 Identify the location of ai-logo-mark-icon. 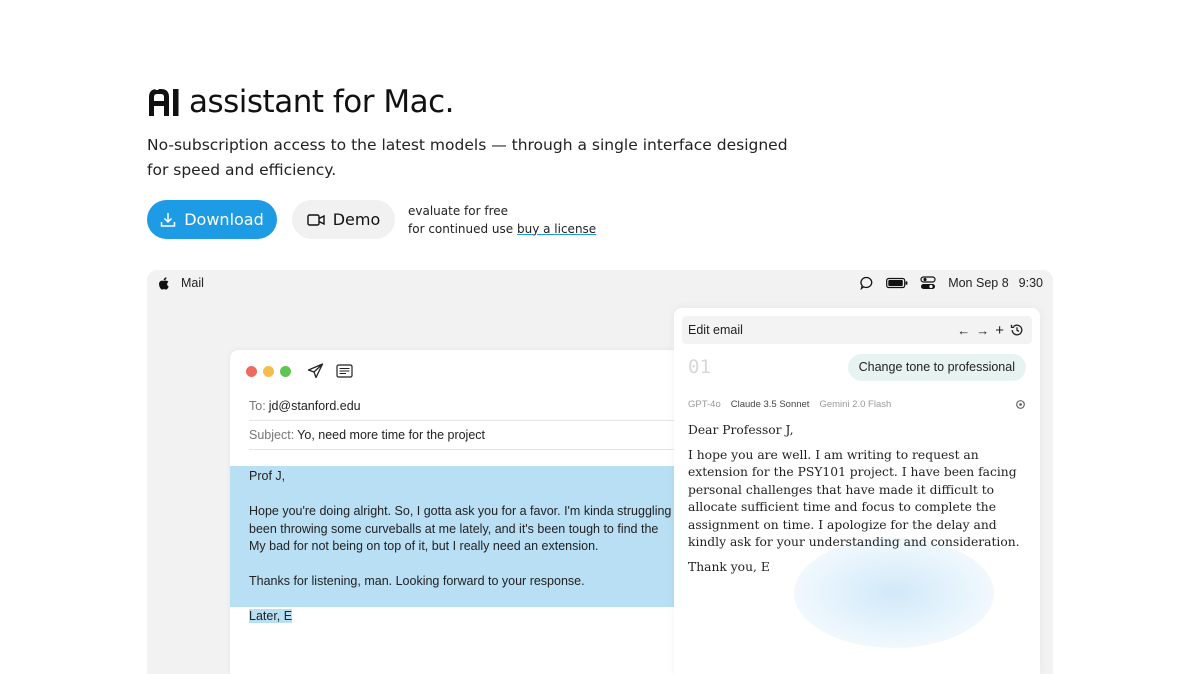
(164, 101).